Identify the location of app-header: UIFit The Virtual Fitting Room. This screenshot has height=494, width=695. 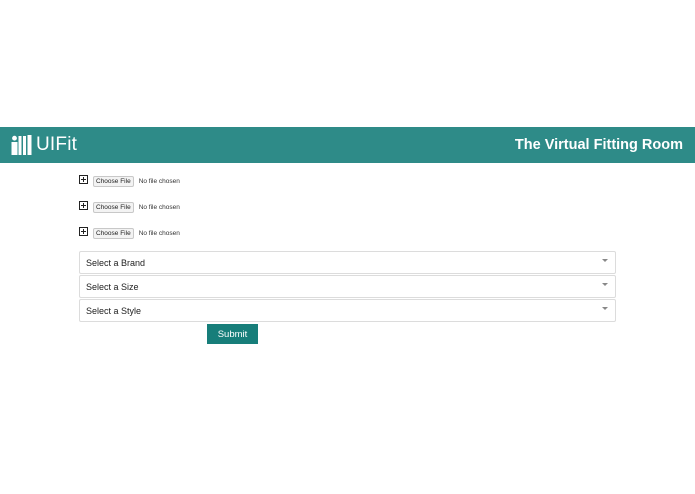
(347, 145).